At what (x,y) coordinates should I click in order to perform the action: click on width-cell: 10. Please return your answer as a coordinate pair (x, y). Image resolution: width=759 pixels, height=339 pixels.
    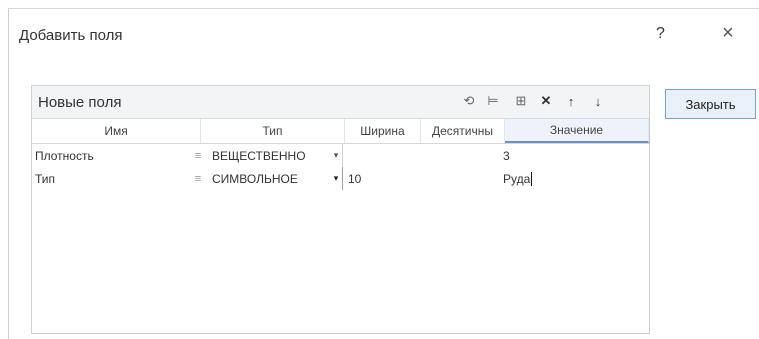
    Looking at the image, I should click on (379, 178).